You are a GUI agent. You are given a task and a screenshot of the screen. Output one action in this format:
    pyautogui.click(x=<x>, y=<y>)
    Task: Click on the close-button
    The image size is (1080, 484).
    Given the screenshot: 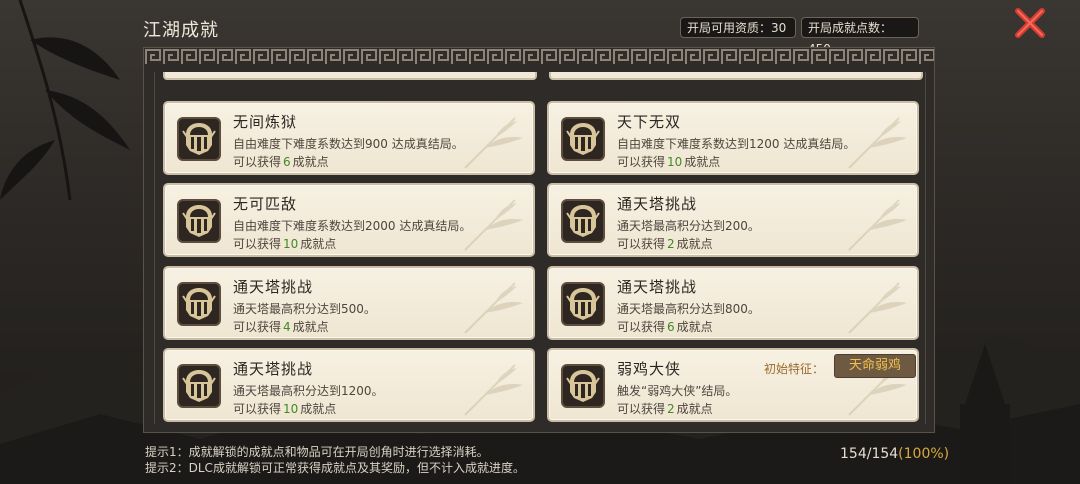 What is the action you would take?
    pyautogui.click(x=1030, y=23)
    